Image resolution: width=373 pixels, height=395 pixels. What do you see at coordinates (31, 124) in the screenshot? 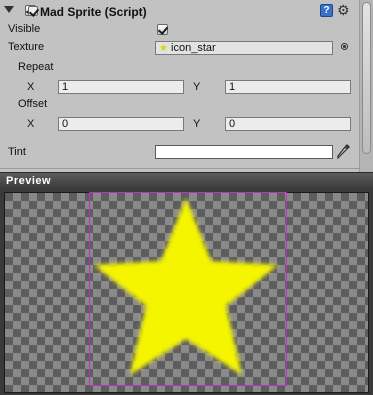
I see `offset-x-label: X` at bounding box center [31, 124].